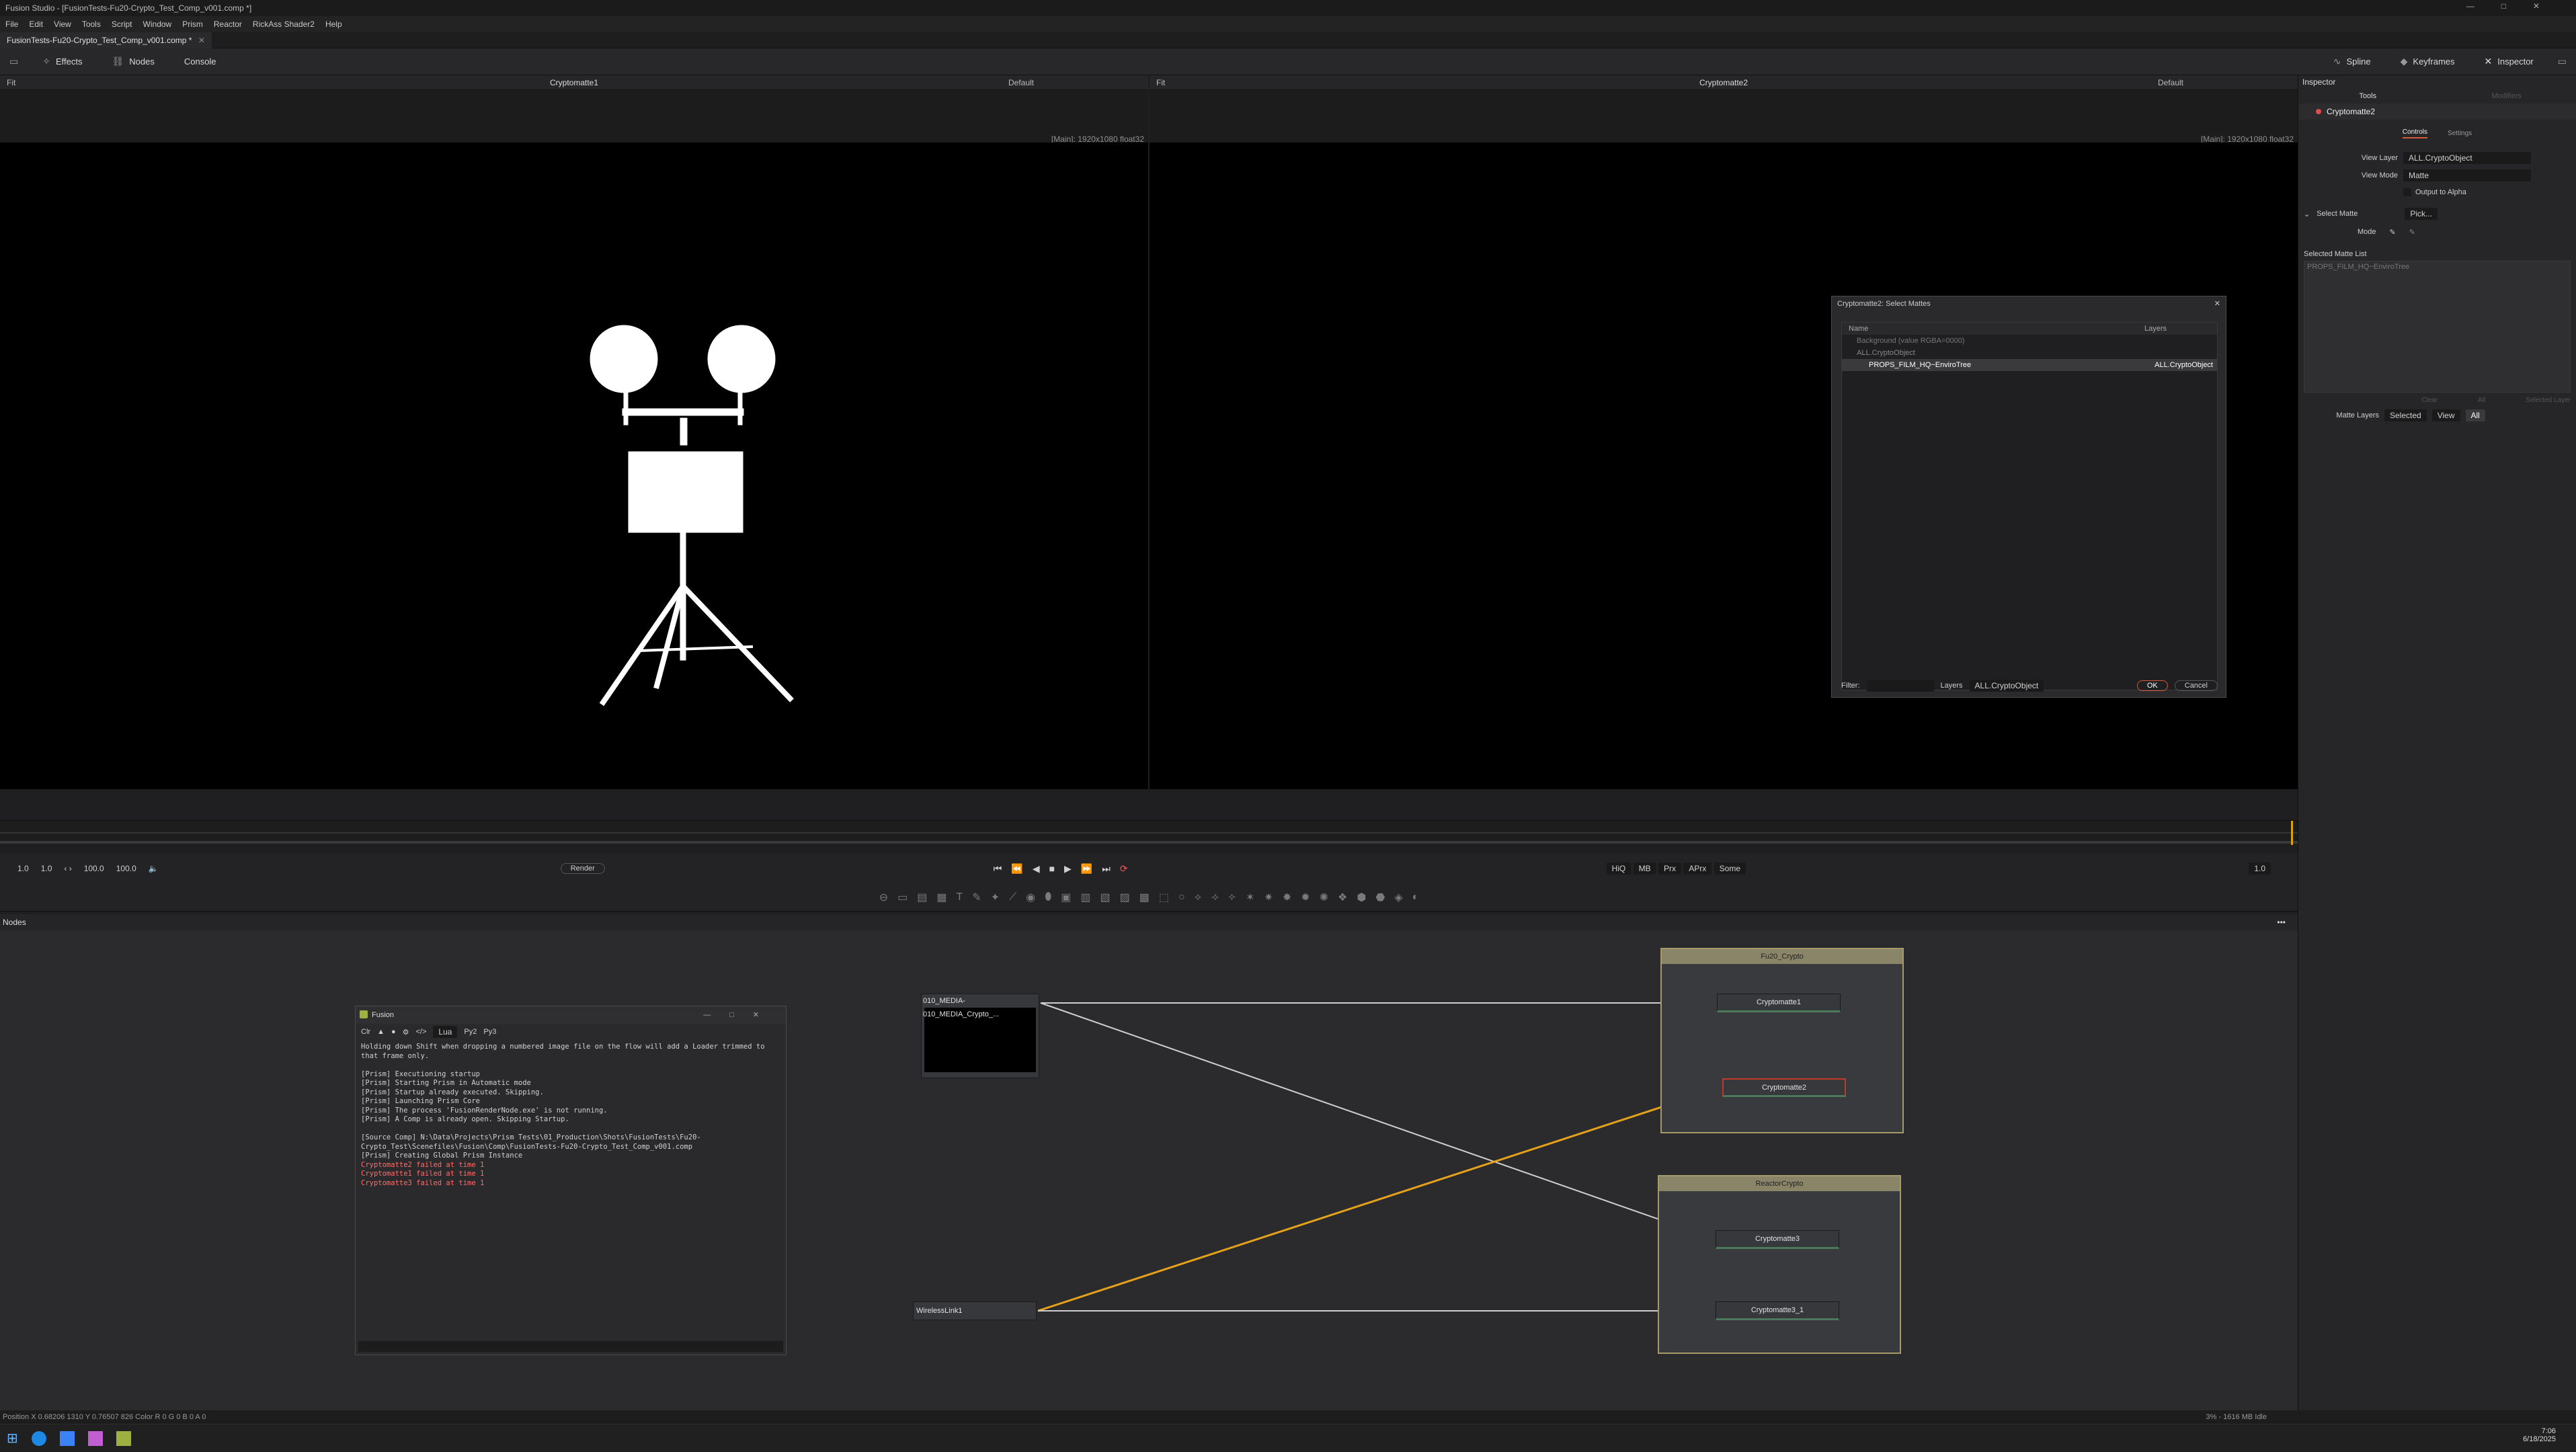 The height and width of the screenshot is (1452, 2576). I want to click on selected-layer-button: Selected Layer, so click(2548, 400).